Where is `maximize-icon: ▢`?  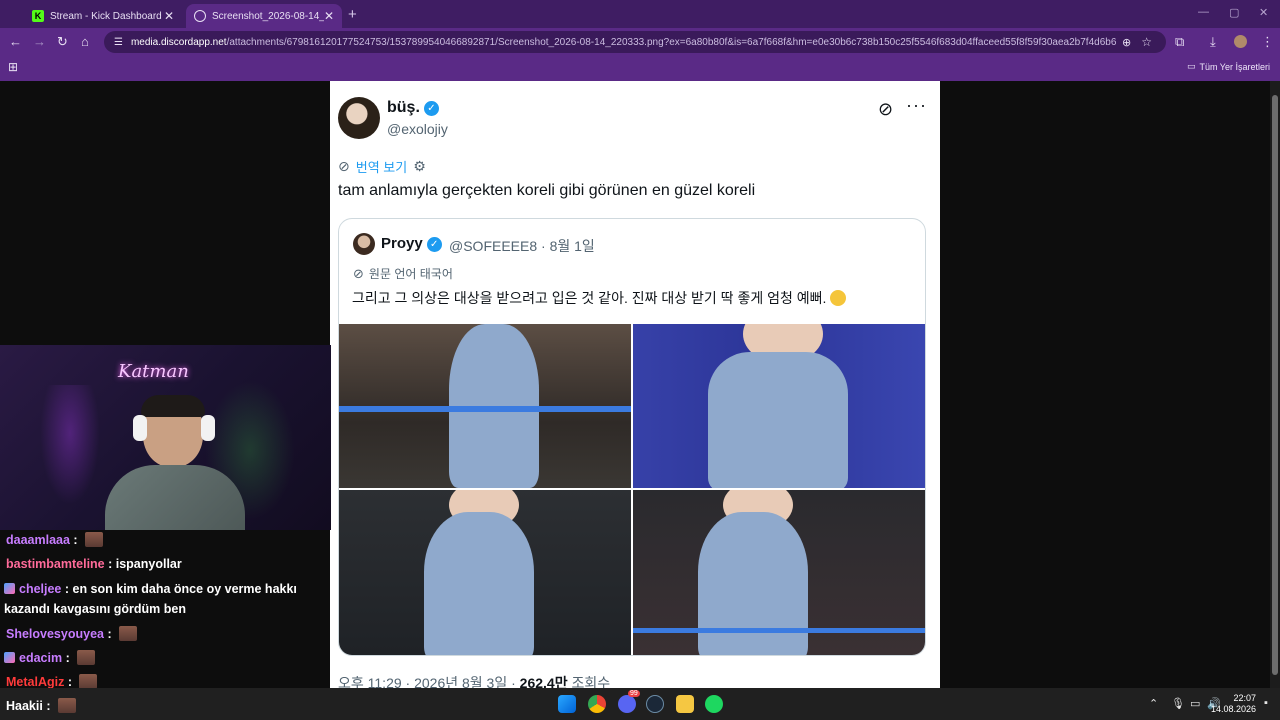 maximize-icon: ▢ is located at coordinates (1234, 12).